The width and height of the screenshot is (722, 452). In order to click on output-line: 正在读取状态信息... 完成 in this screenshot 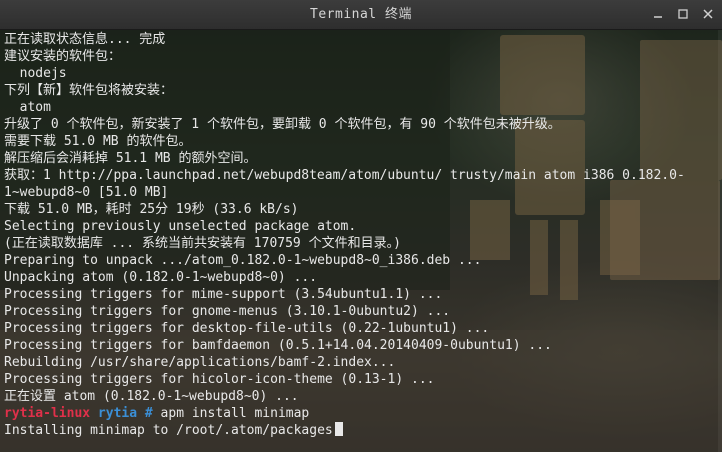, I will do `click(85, 39)`.